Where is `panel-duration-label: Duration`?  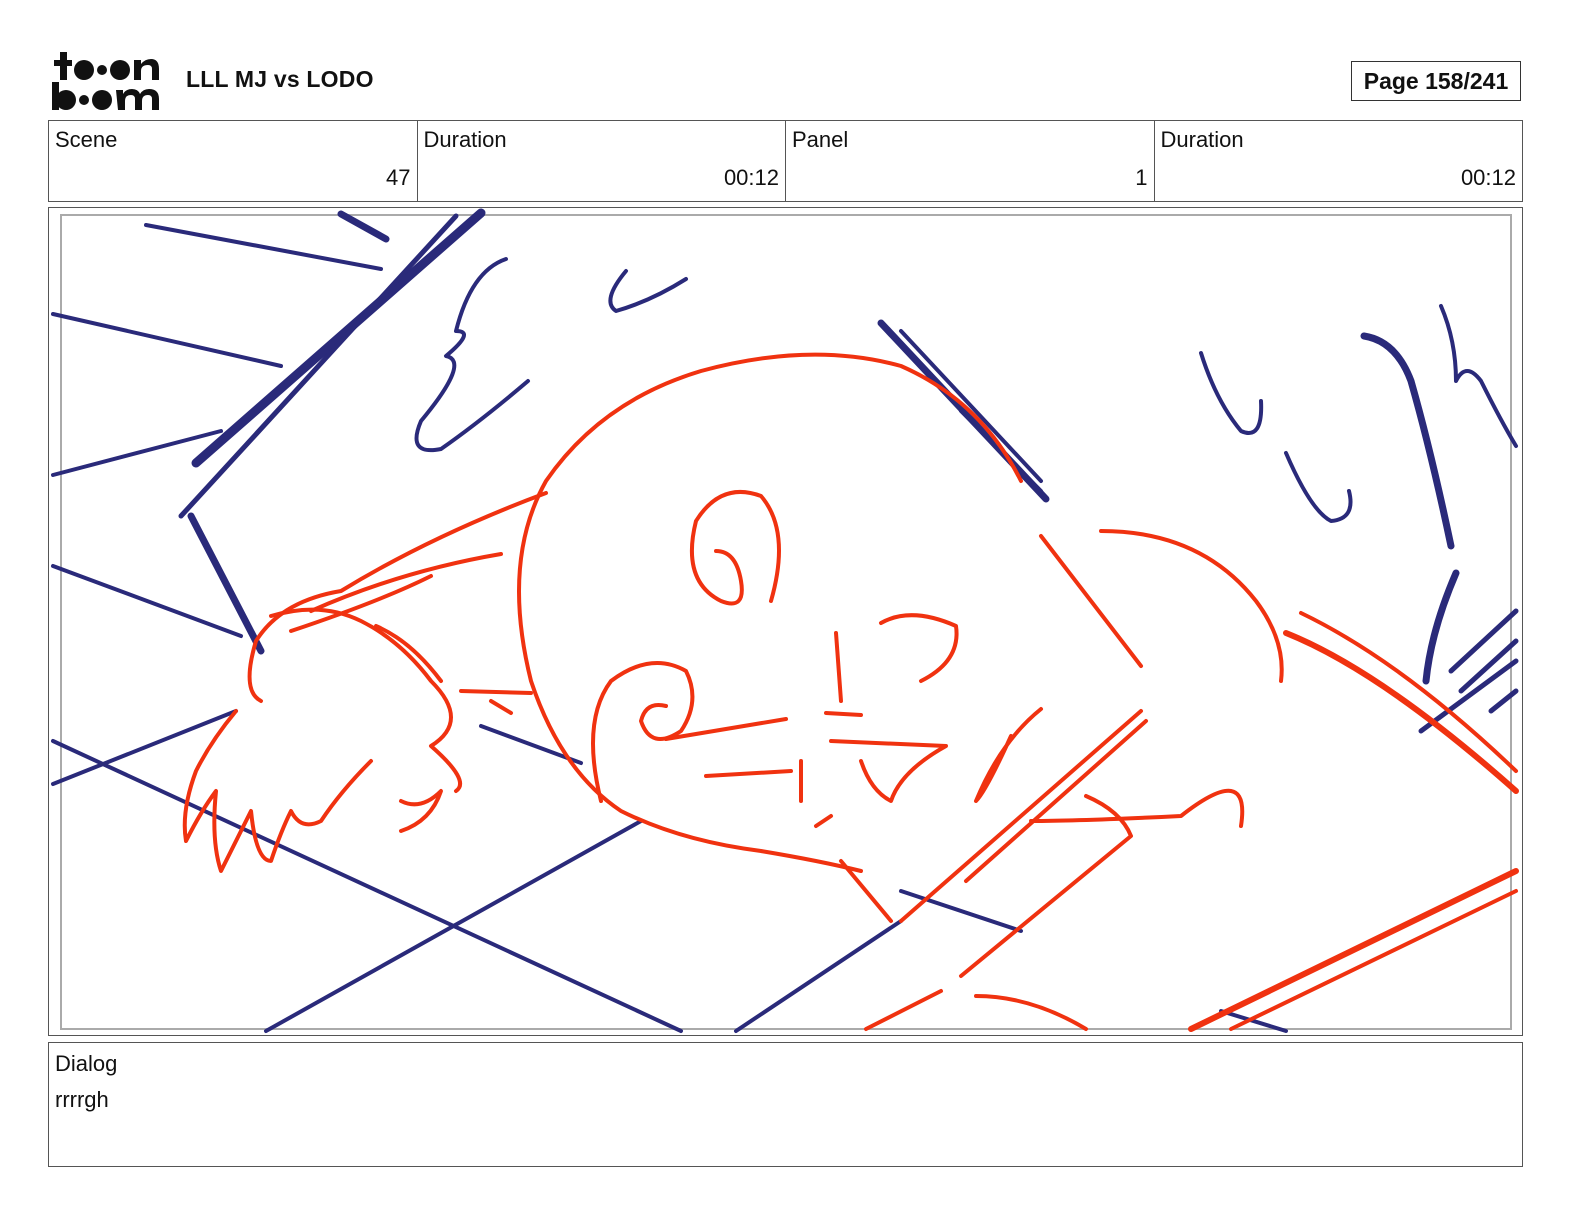
panel-duration-label: Duration is located at coordinates (1202, 139).